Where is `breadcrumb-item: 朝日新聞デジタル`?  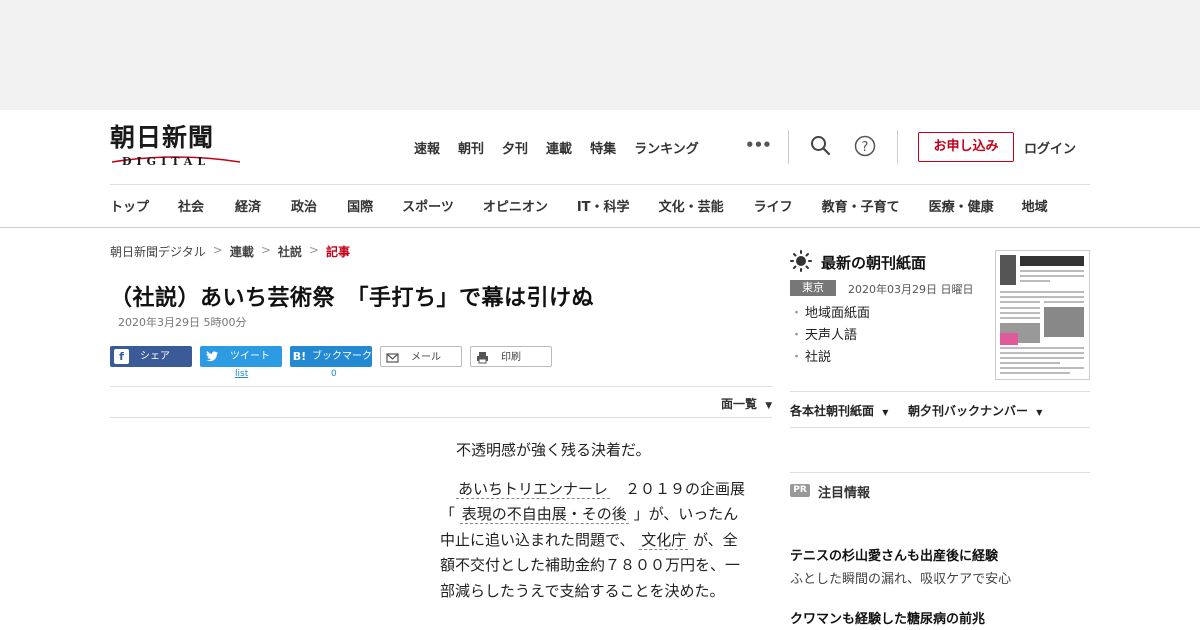 breadcrumb-item: 朝日新聞デジタル is located at coordinates (158, 251).